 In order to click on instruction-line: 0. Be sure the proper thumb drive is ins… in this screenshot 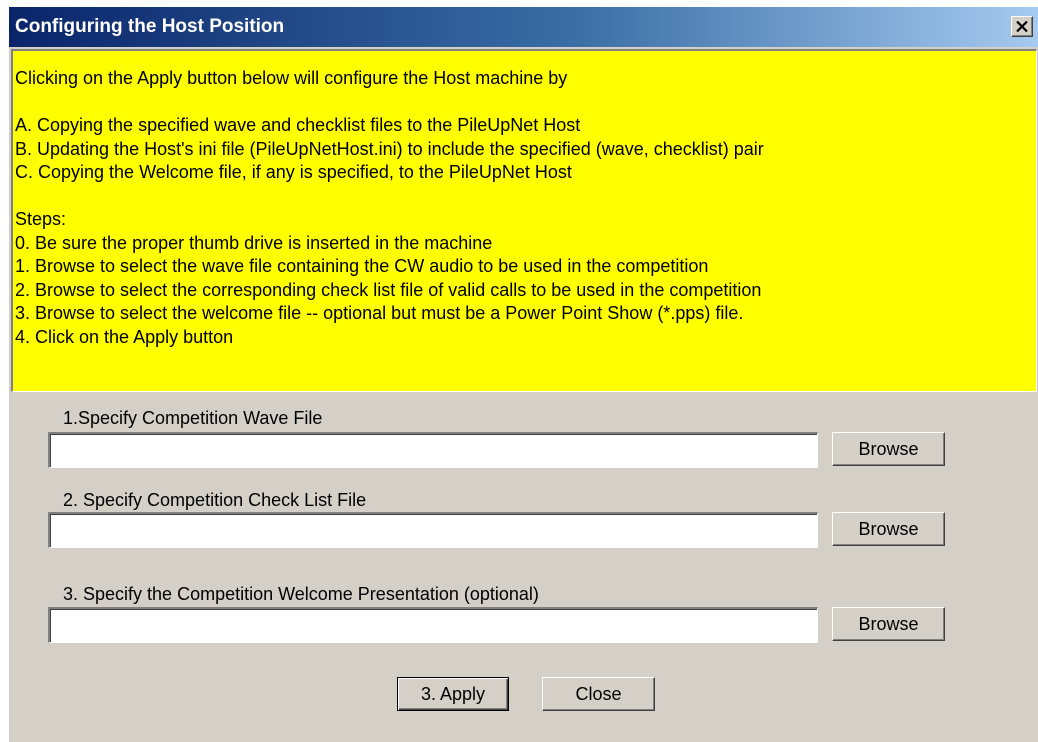, I will do `click(254, 242)`.